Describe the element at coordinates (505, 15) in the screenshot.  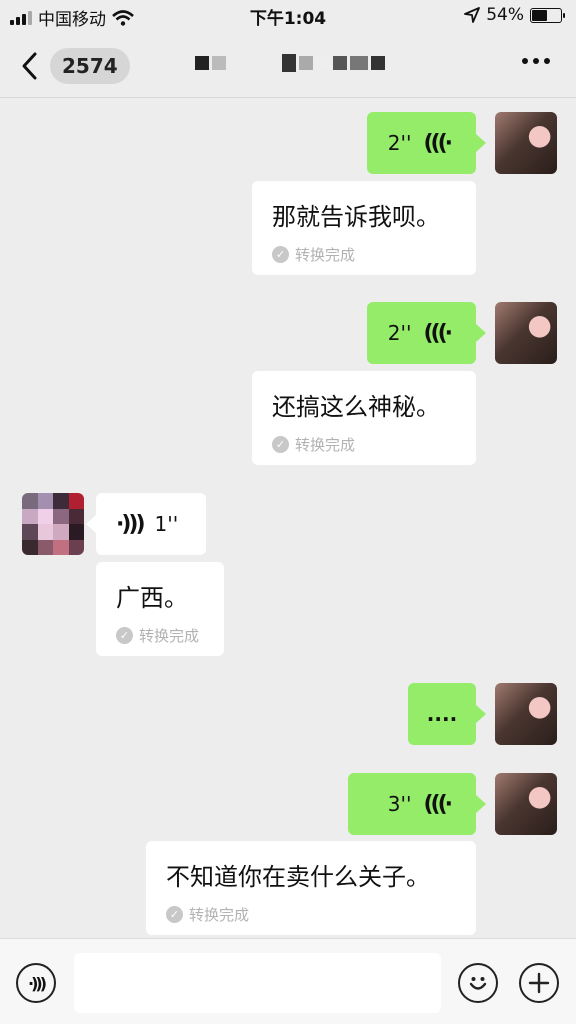
I see `battery-percent: 54%` at that location.